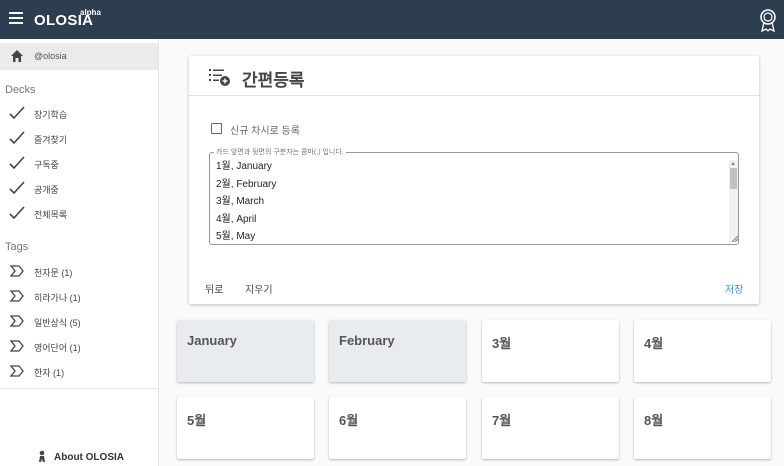 Image resolution: width=784 pixels, height=466 pixels. I want to click on sidebar-deck-item: 전체목록, so click(79, 213).